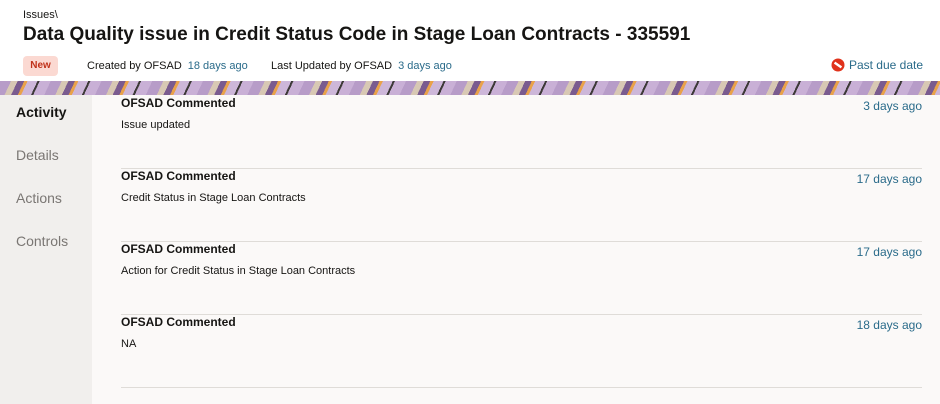 This screenshot has height=404, width=940. Describe the element at coordinates (134, 66) in the screenshot. I see `created-label: Created by OFSAD` at that location.